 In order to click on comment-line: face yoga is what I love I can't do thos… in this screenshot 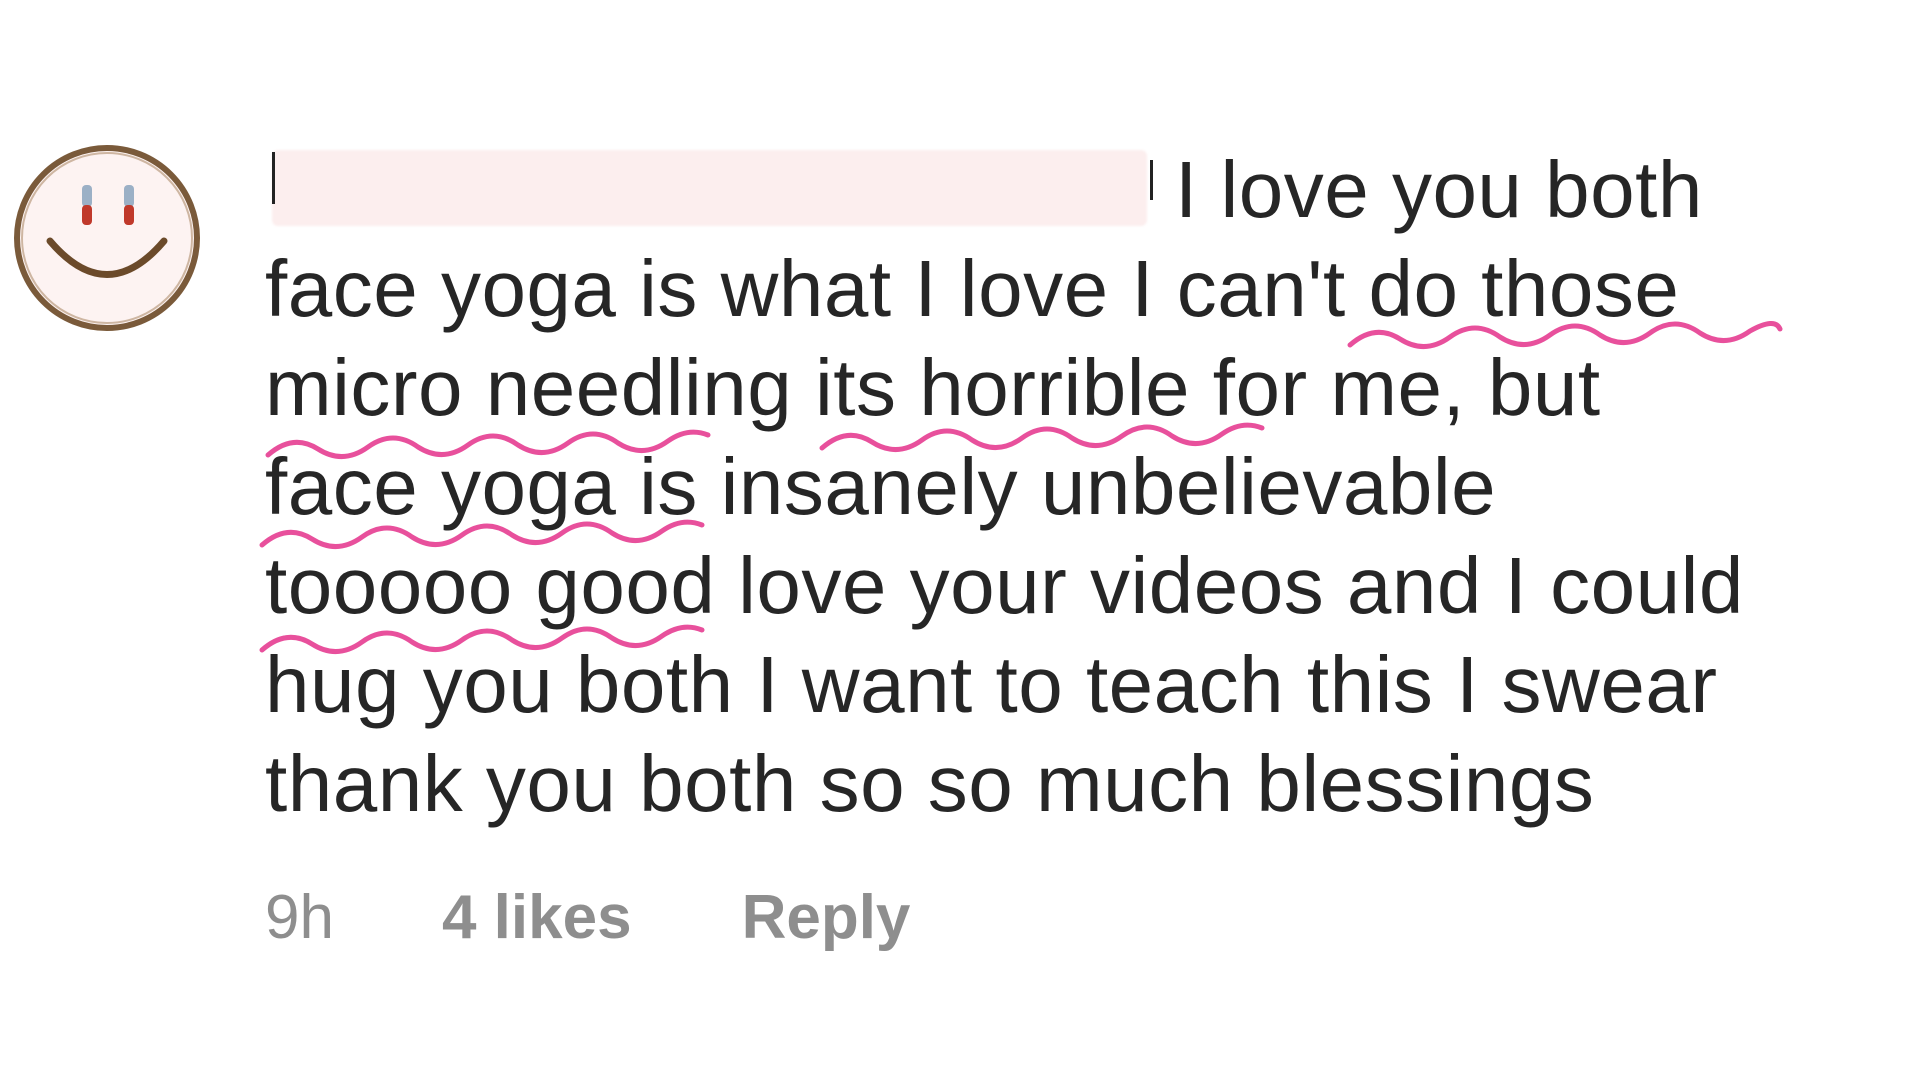, I will do `click(972, 288)`.